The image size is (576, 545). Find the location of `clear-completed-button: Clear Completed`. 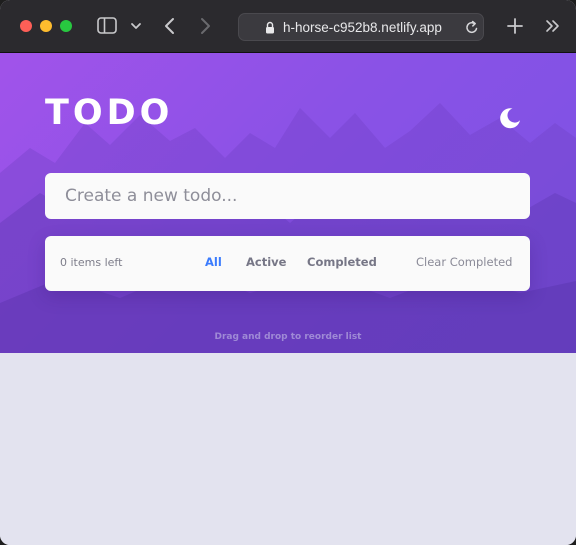

clear-completed-button: Clear Completed is located at coordinates (464, 262).